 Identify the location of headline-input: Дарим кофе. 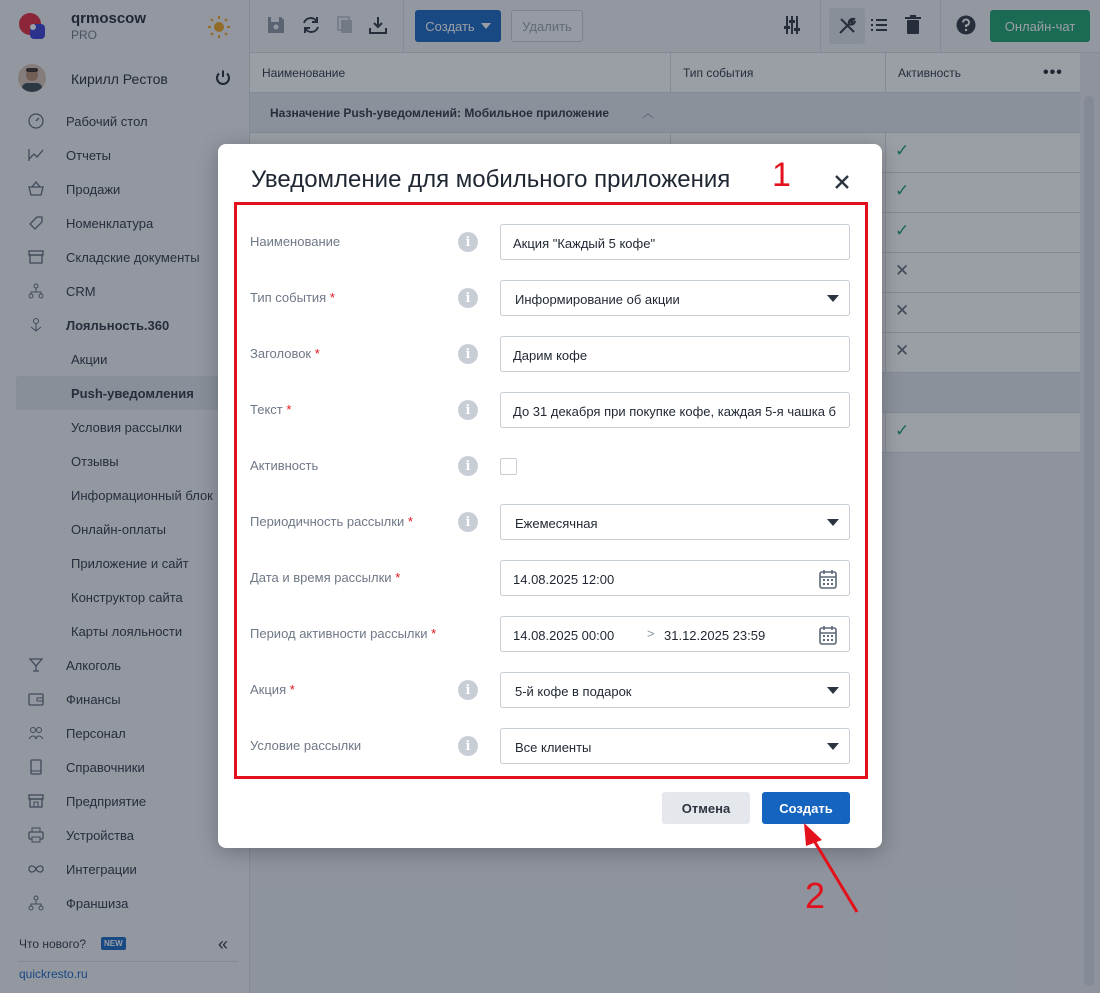
(675, 354).